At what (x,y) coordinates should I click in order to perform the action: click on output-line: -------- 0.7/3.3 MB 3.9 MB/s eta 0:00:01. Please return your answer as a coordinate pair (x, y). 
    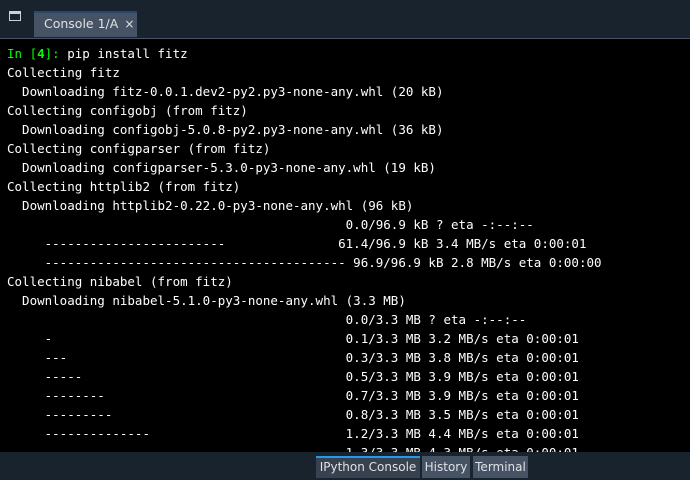
    Looking at the image, I should click on (311, 395).